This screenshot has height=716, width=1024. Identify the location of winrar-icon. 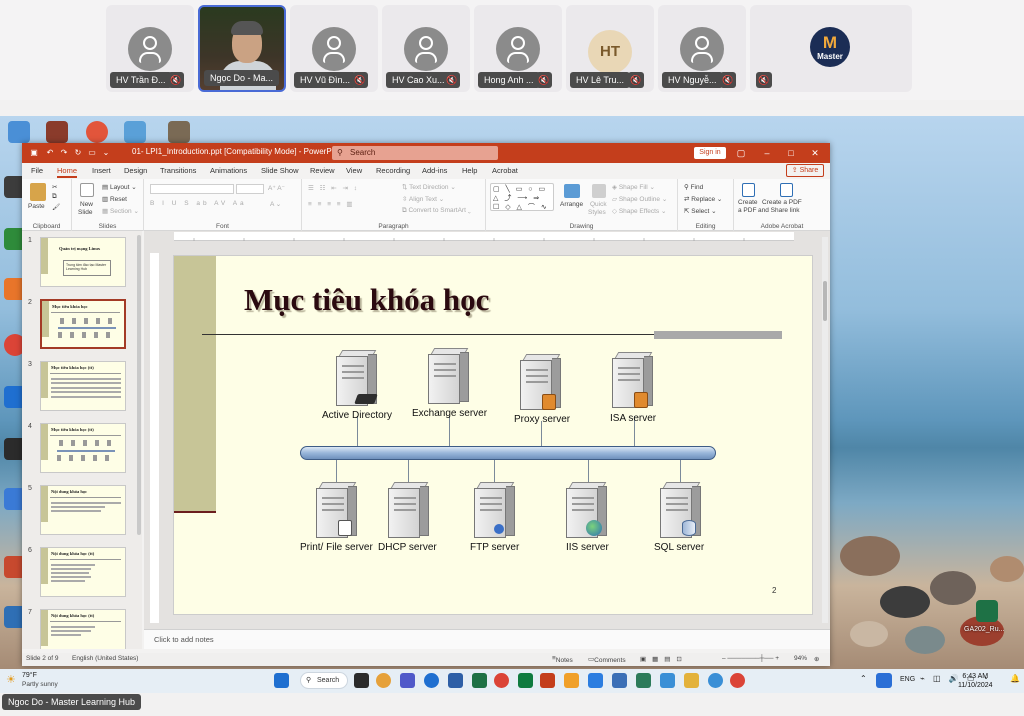
(57, 132).